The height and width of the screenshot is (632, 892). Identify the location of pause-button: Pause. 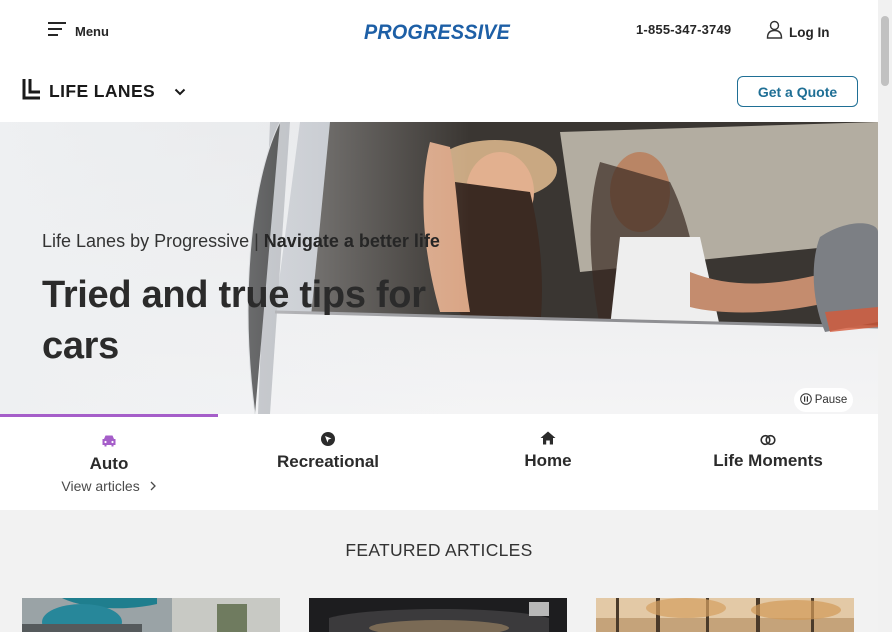
(823, 400).